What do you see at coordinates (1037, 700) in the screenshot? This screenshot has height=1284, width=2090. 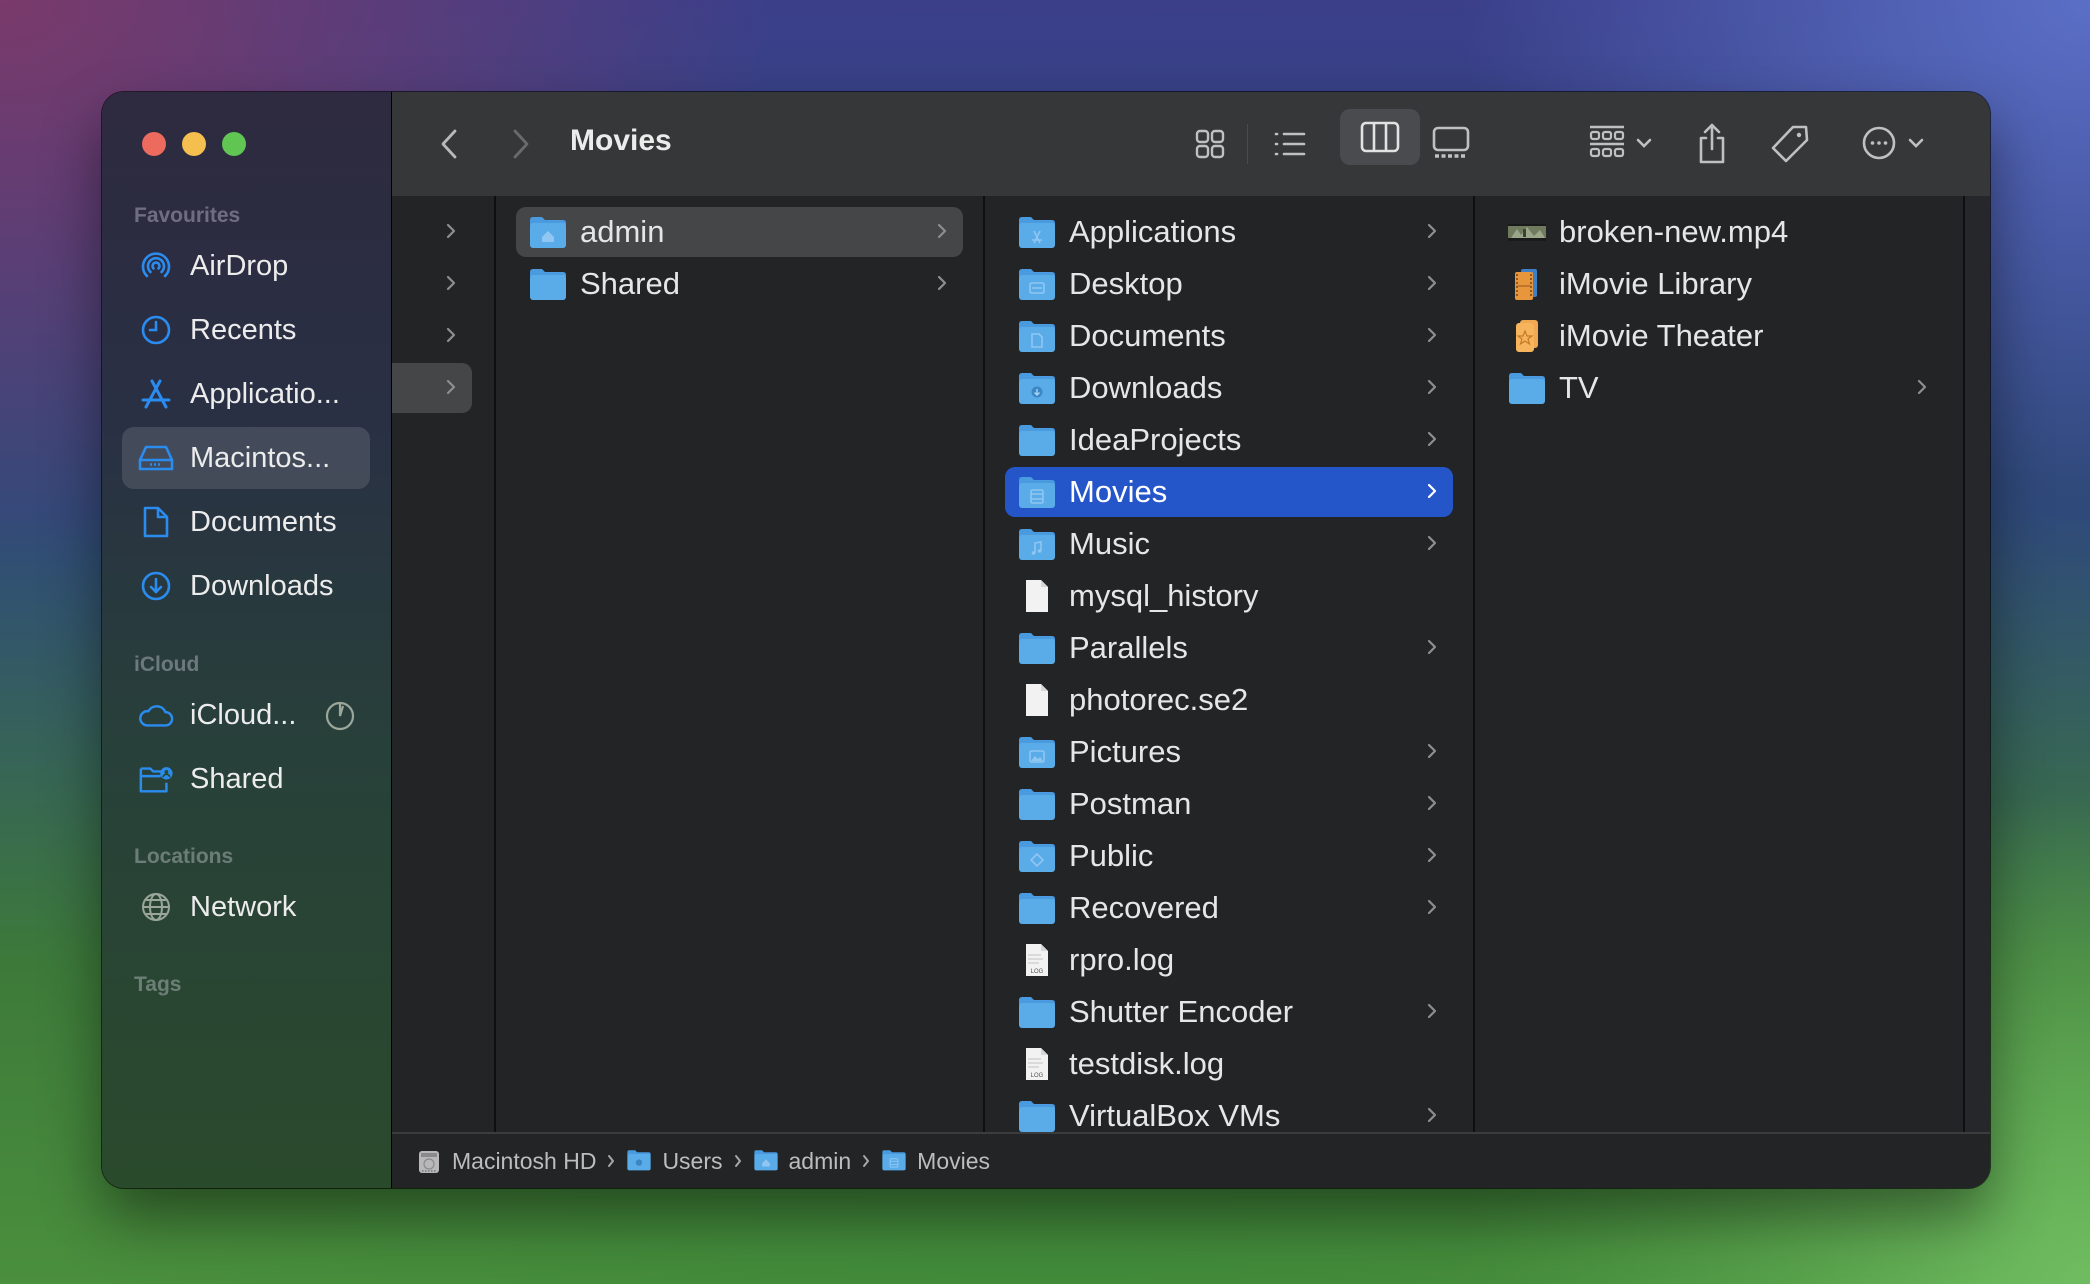 I see `file-icon` at bounding box center [1037, 700].